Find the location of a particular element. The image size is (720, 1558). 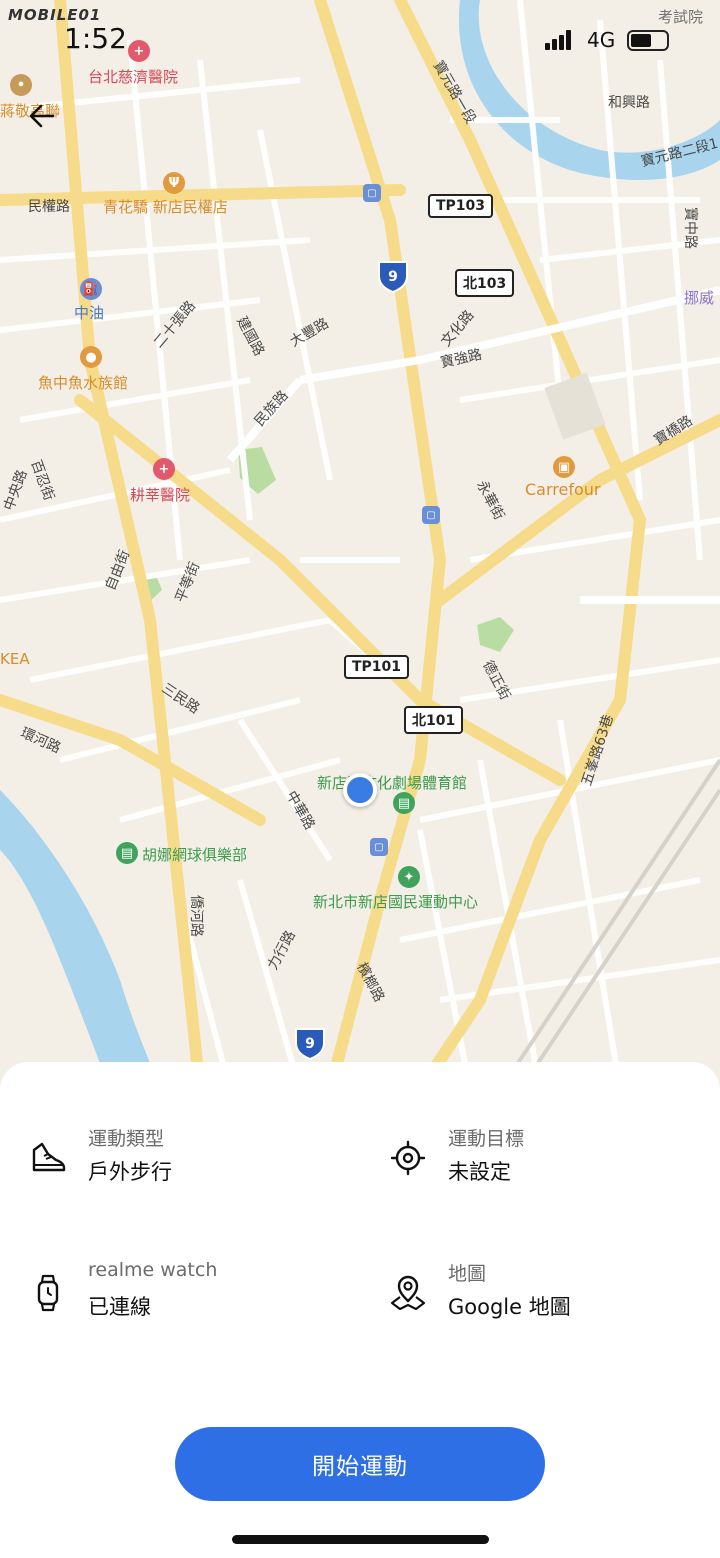

route-shield-tp103: TP103 is located at coordinates (461, 206).